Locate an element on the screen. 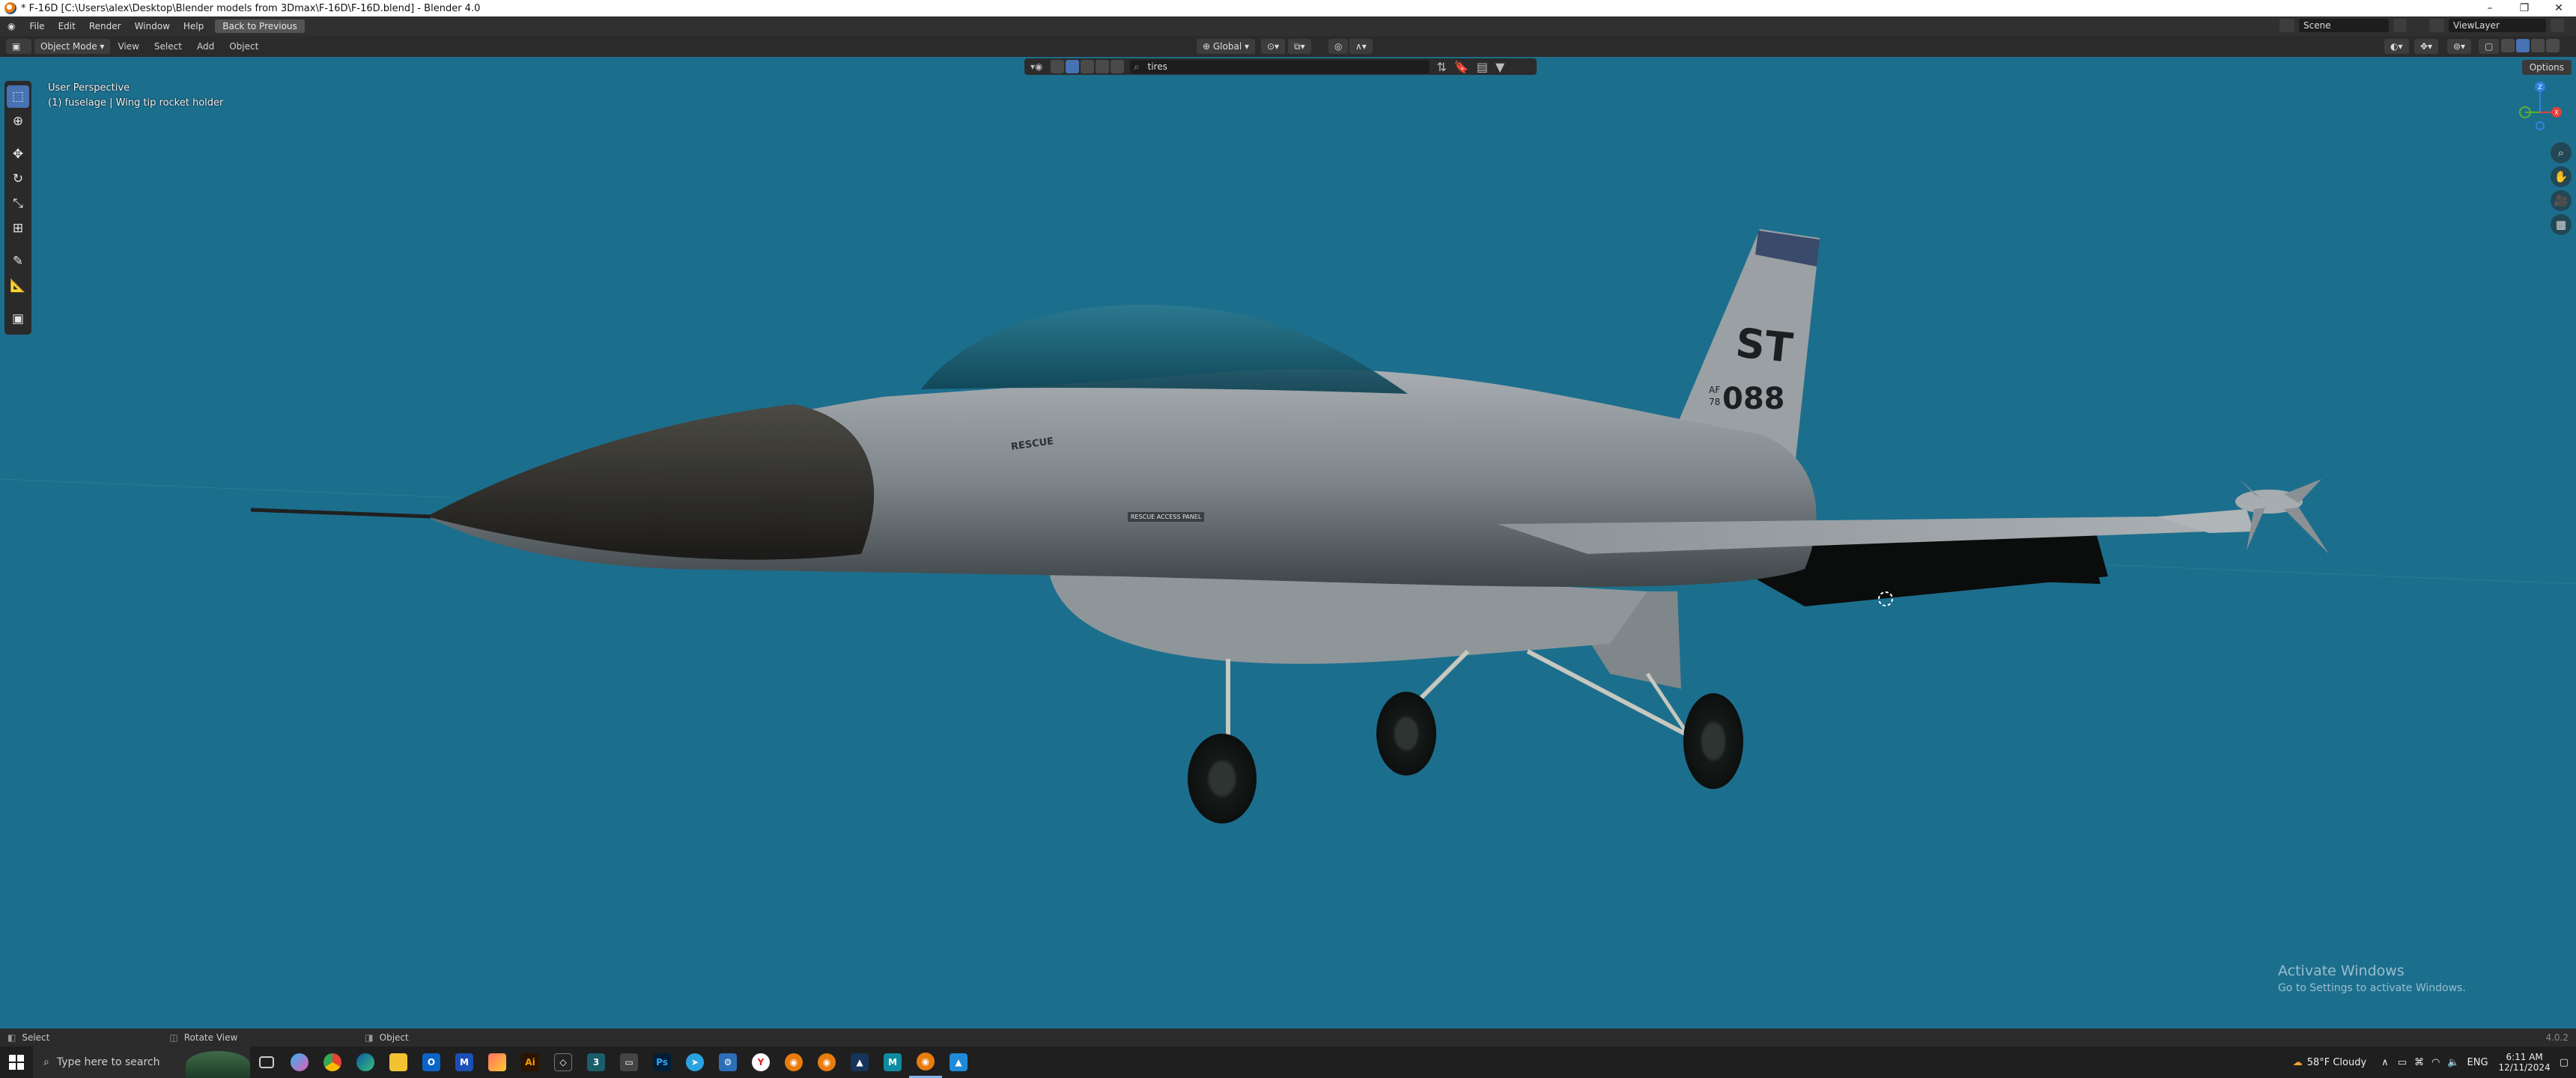  menu-view: View is located at coordinates (128, 46).